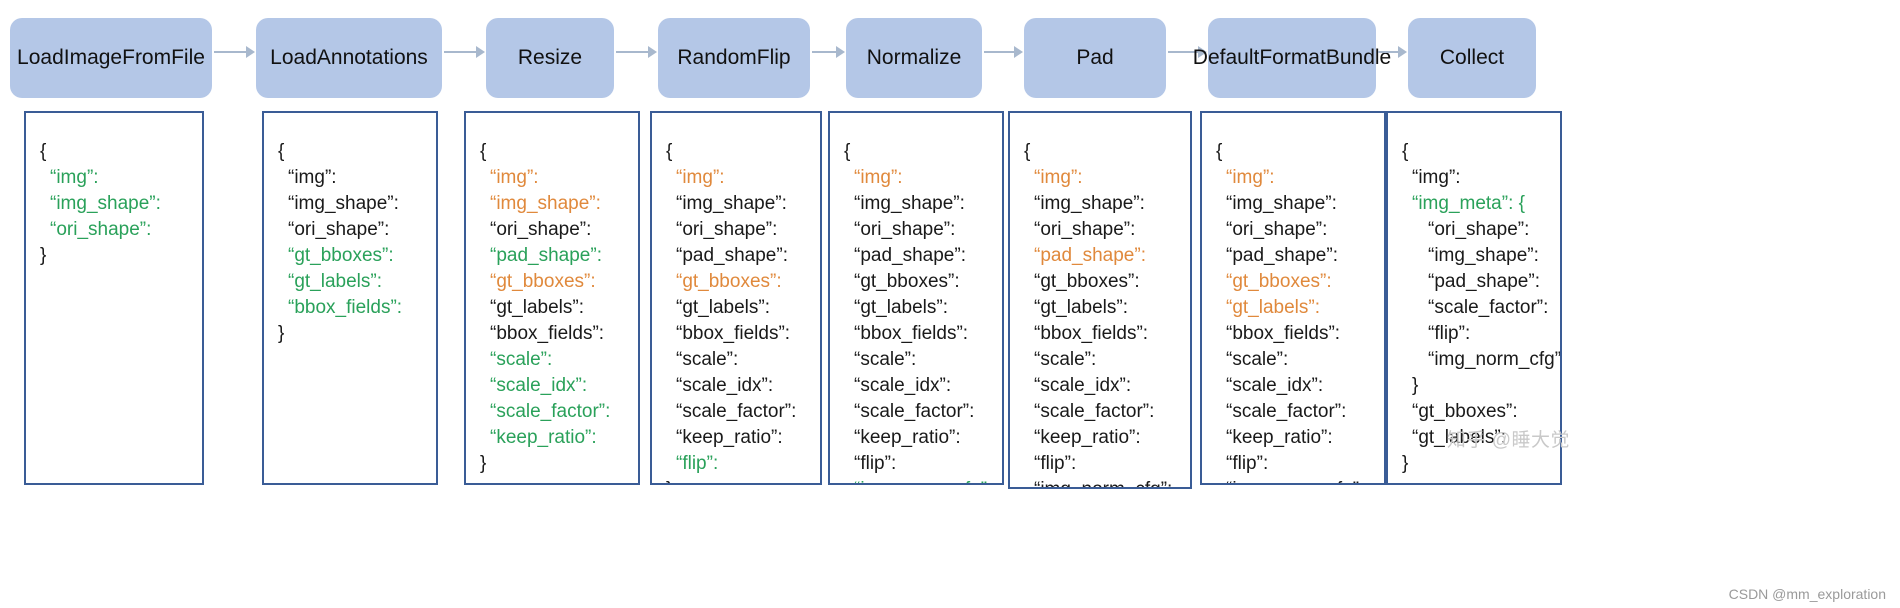 The width and height of the screenshot is (1900, 608). What do you see at coordinates (550, 58) in the screenshot?
I see `pipeline-stage-resize: Resize` at bounding box center [550, 58].